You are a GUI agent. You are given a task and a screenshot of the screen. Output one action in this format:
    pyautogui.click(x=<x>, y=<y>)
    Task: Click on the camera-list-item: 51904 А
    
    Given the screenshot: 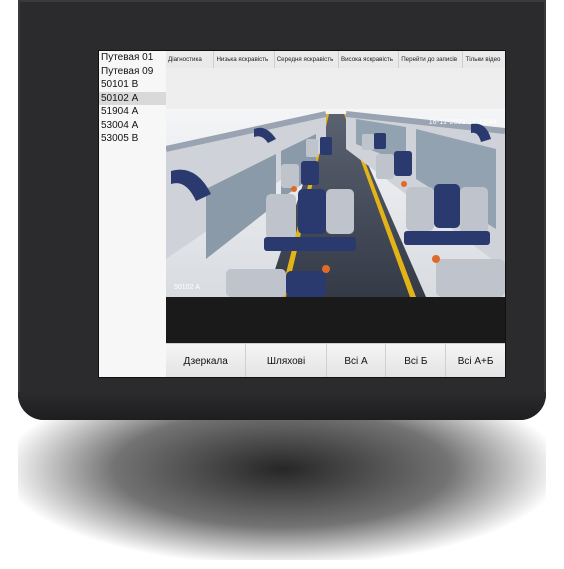 What is the action you would take?
    pyautogui.click(x=132, y=112)
    